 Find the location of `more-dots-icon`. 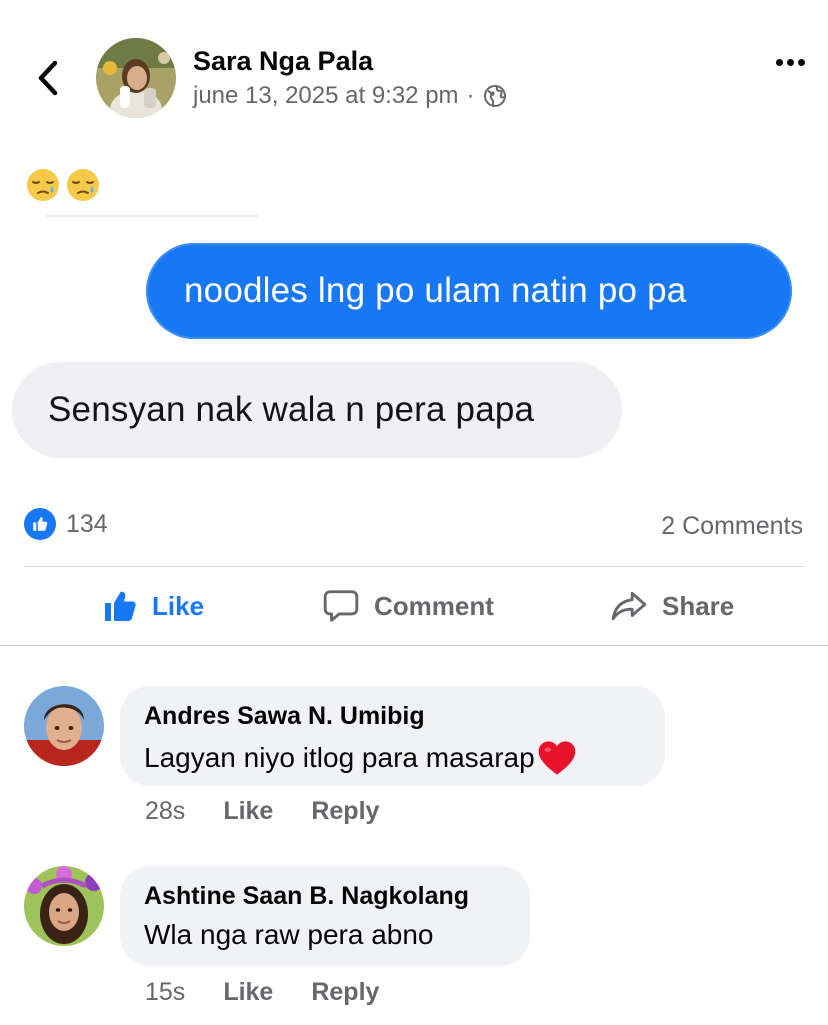

more-dots-icon is located at coordinates (779, 62).